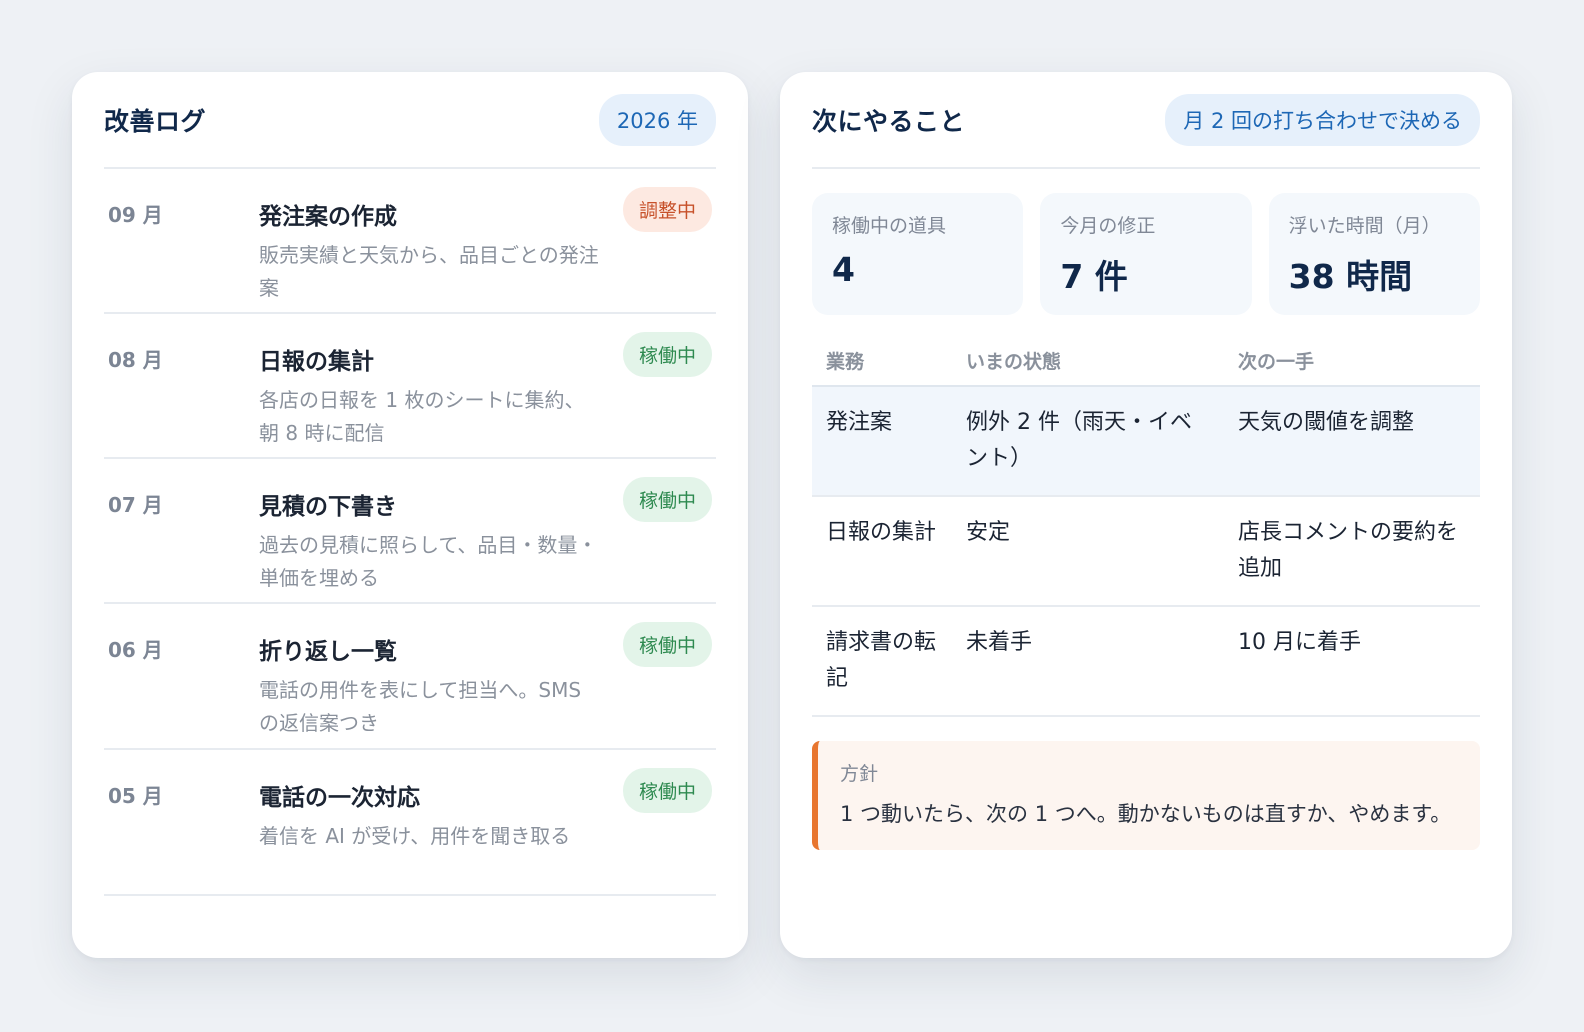  Describe the element at coordinates (1322, 119) in the screenshot. I see `meeting-badge: 月 2 回の打ち合わせで決める` at that location.